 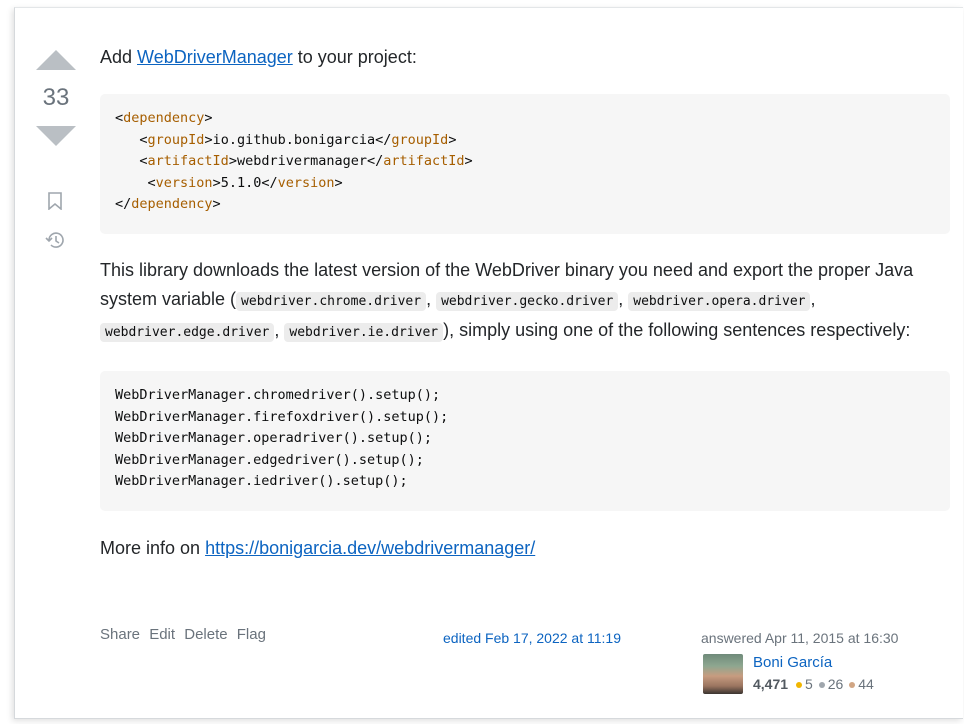 I want to click on vote-cell: 33, so click(x=56, y=149).